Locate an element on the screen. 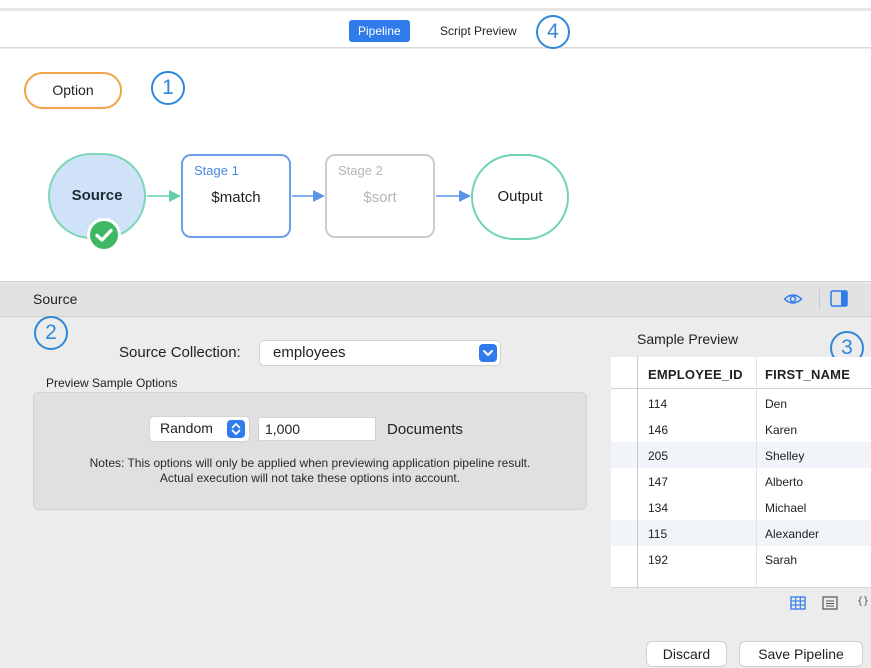 The height and width of the screenshot is (668, 871). chevron-updown-icon is located at coordinates (236, 429).